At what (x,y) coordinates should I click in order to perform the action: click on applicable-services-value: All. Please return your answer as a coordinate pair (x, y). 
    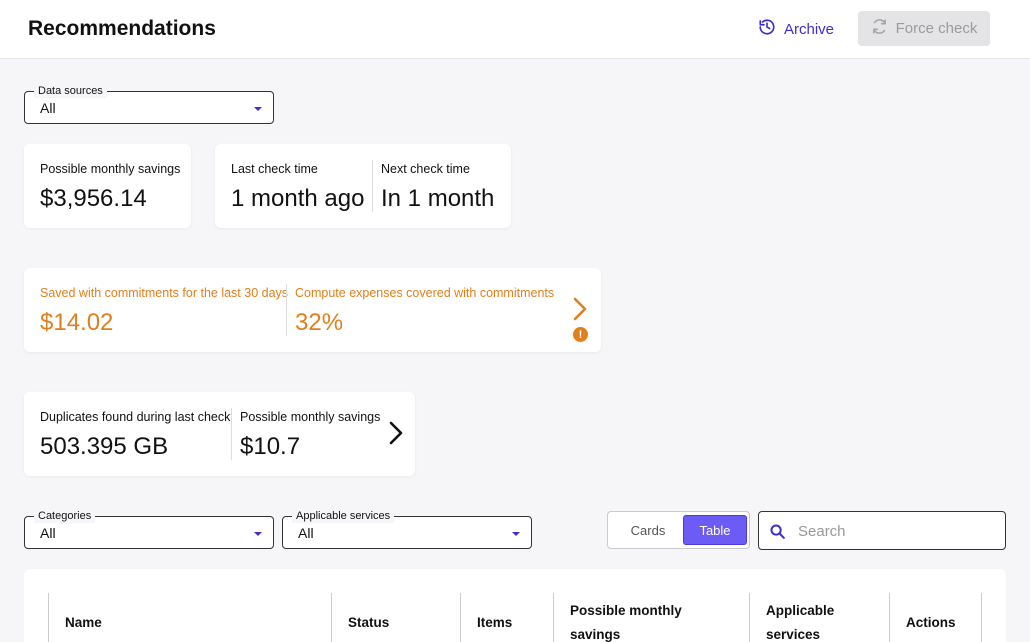
    Looking at the image, I should click on (306, 533).